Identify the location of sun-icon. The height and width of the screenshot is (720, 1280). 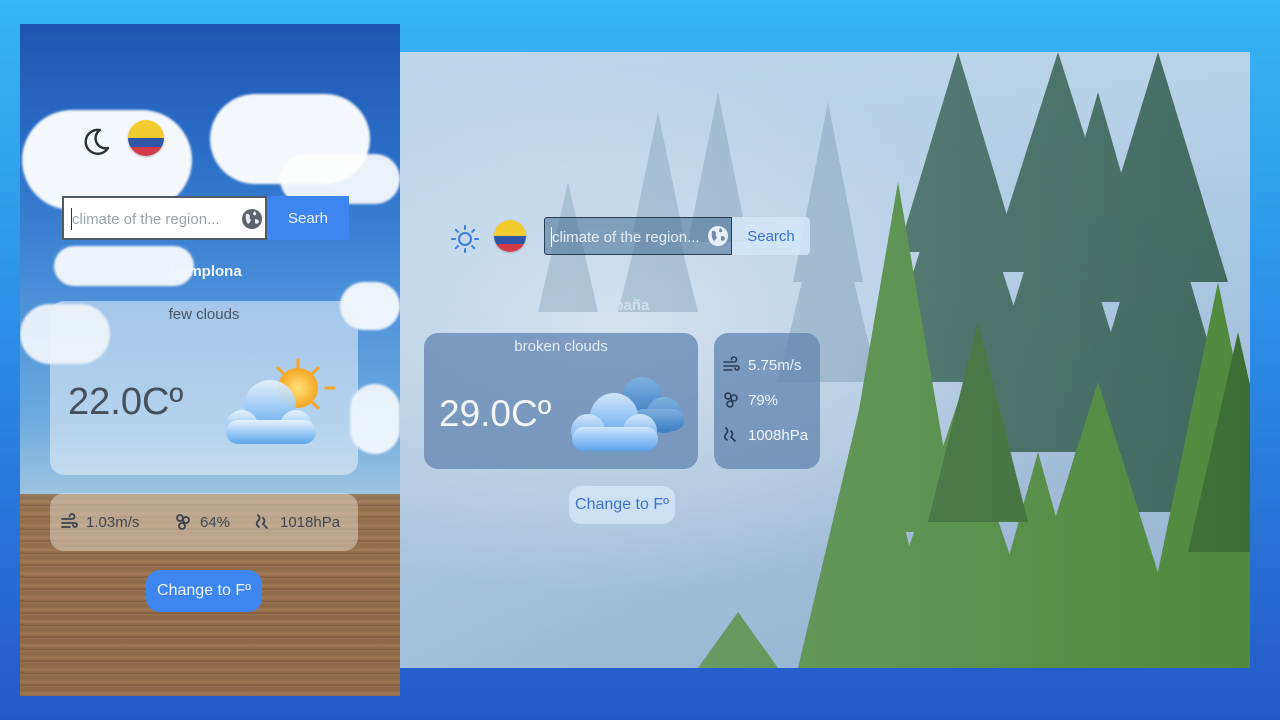
(465, 239).